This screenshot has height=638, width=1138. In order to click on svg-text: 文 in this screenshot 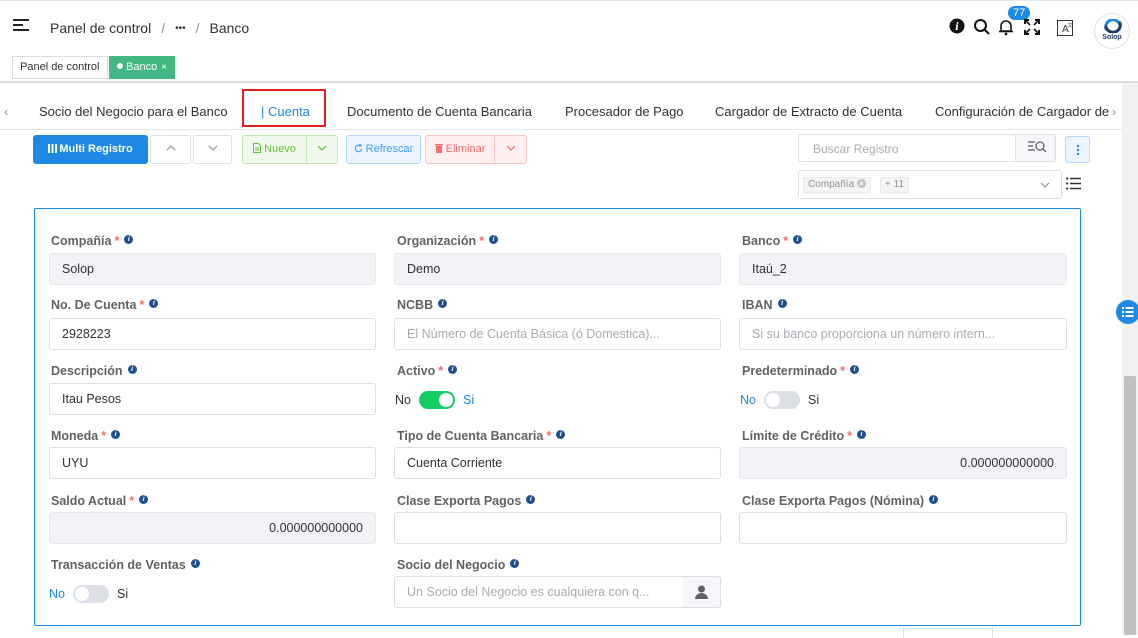, I will do `click(1070, 25)`.